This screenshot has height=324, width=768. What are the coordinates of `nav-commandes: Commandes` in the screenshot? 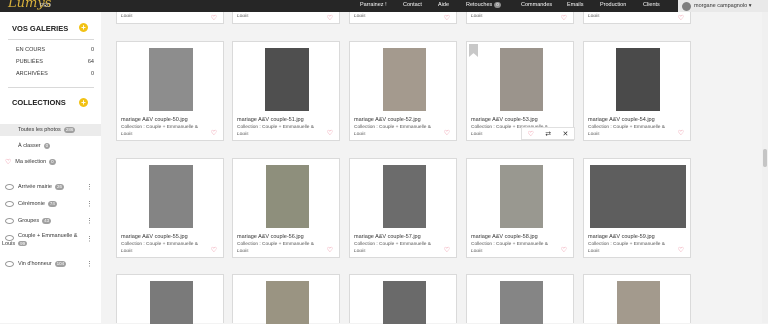 It's located at (536, 5).